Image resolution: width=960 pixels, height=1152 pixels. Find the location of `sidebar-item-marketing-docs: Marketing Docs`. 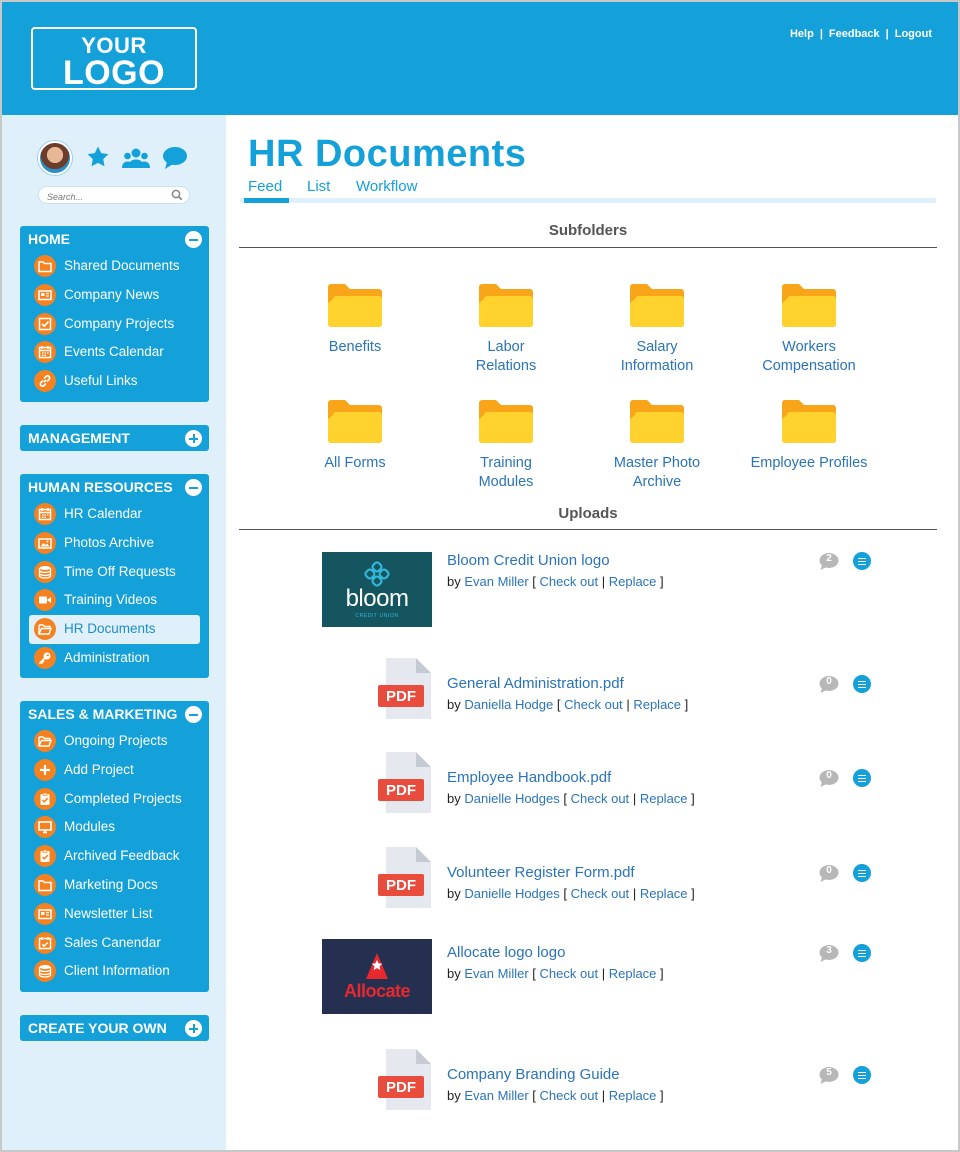

sidebar-item-marketing-docs: Marketing Docs is located at coordinates (114, 885).